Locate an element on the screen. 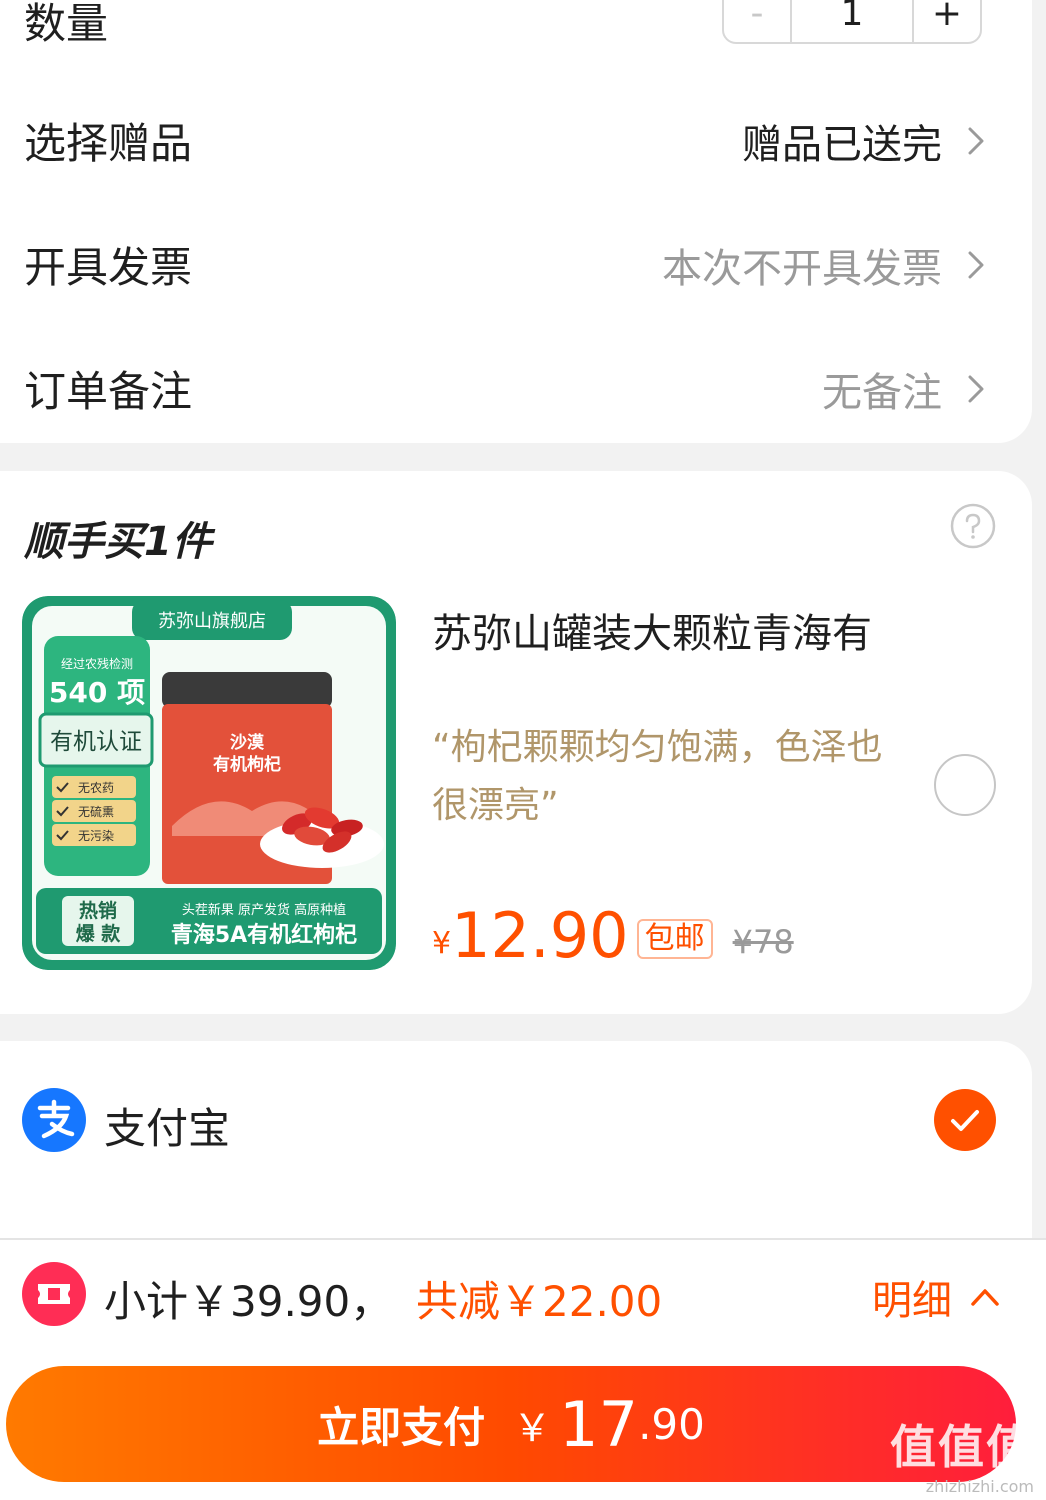 The image size is (1046, 1500). watermark-url: zhizhizhi.com is located at coordinates (979, 1486).